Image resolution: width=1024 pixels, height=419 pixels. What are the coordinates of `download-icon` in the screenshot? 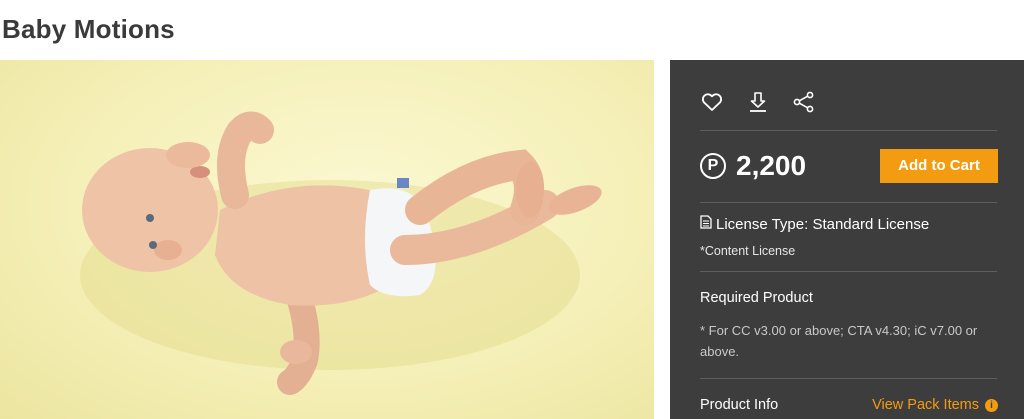 It's located at (758, 102).